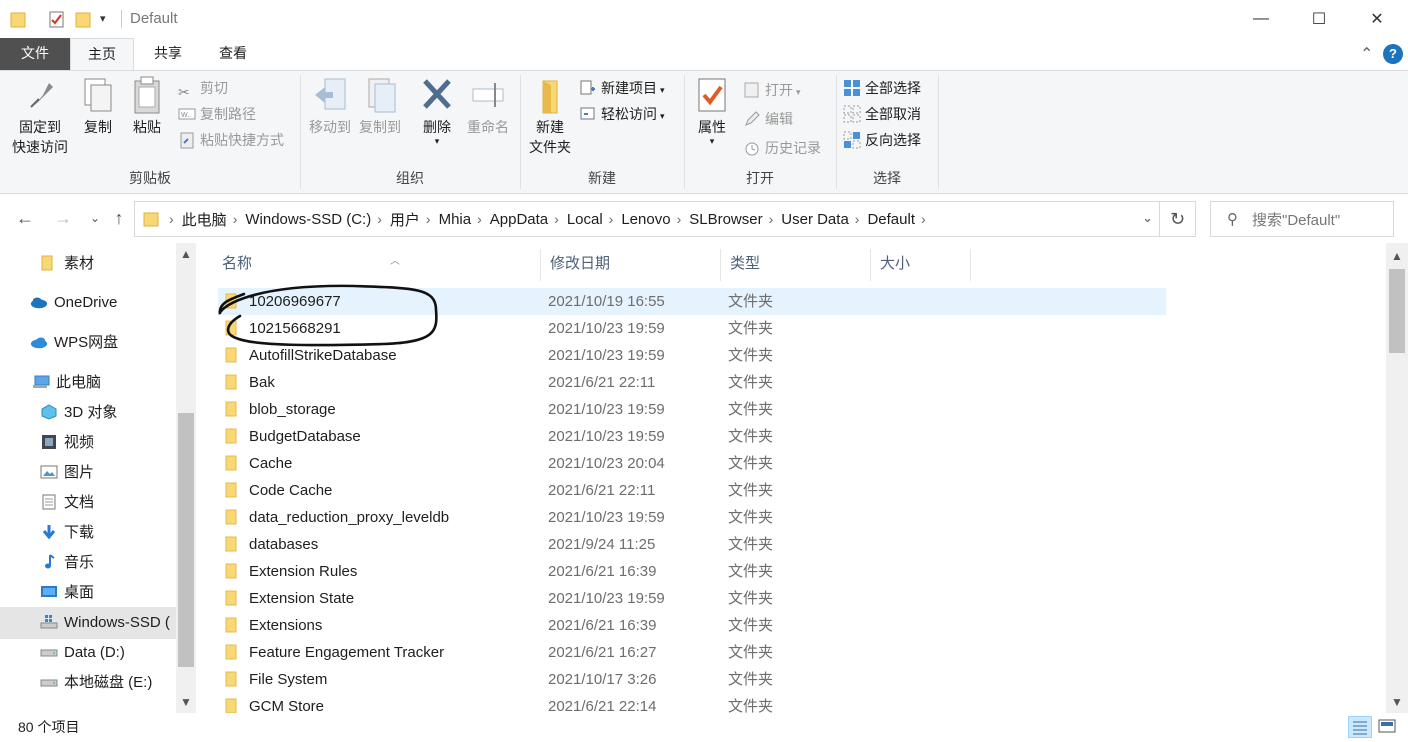 This screenshot has height=742, width=1408. Describe the element at coordinates (815, 219) in the screenshot. I see `breadcrumb-item: User Data` at that location.